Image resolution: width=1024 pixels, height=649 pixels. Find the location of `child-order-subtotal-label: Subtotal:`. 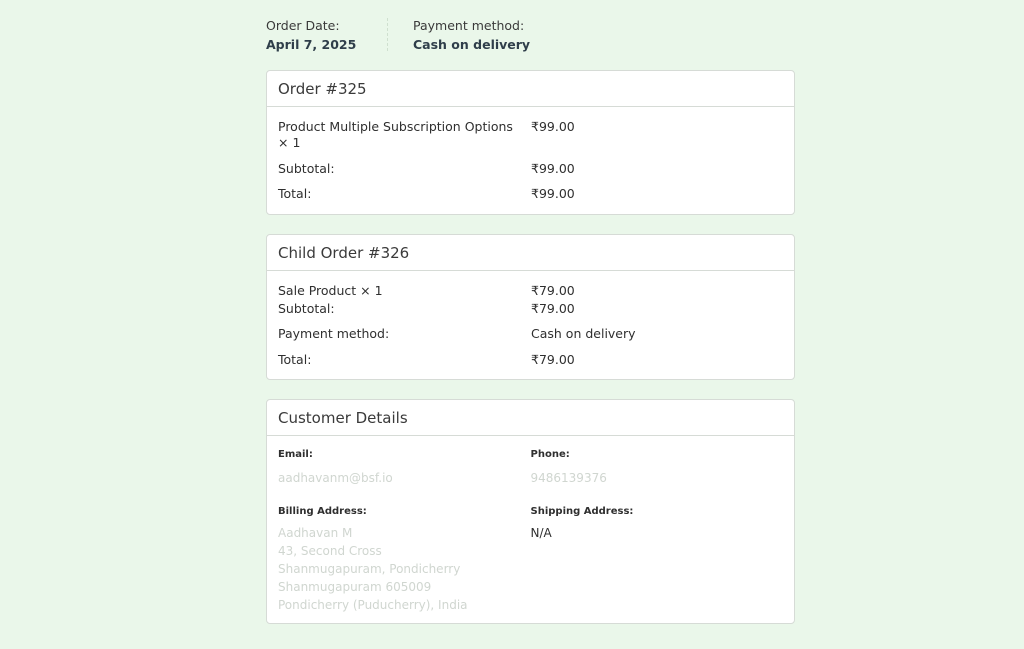

child-order-subtotal-label: Subtotal: is located at coordinates (306, 308).